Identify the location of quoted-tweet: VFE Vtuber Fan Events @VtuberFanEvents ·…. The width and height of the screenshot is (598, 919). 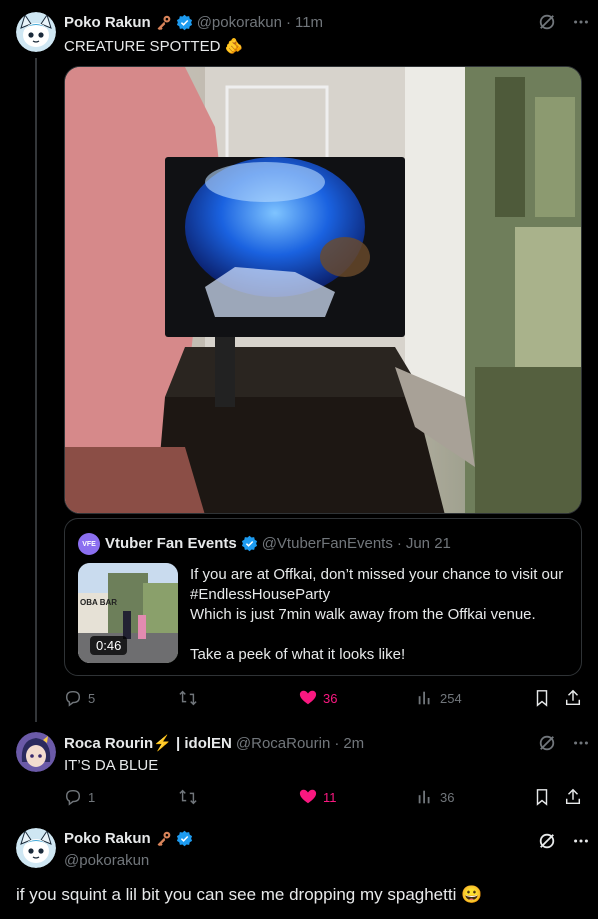
(323, 597).